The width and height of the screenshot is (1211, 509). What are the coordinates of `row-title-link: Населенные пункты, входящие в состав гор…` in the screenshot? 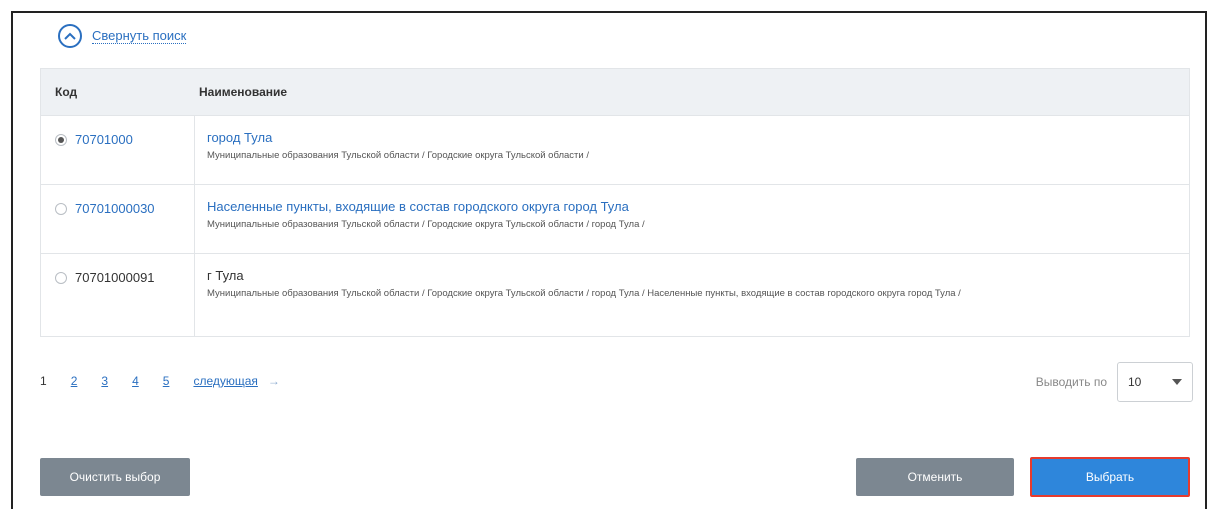 It's located at (688, 206).